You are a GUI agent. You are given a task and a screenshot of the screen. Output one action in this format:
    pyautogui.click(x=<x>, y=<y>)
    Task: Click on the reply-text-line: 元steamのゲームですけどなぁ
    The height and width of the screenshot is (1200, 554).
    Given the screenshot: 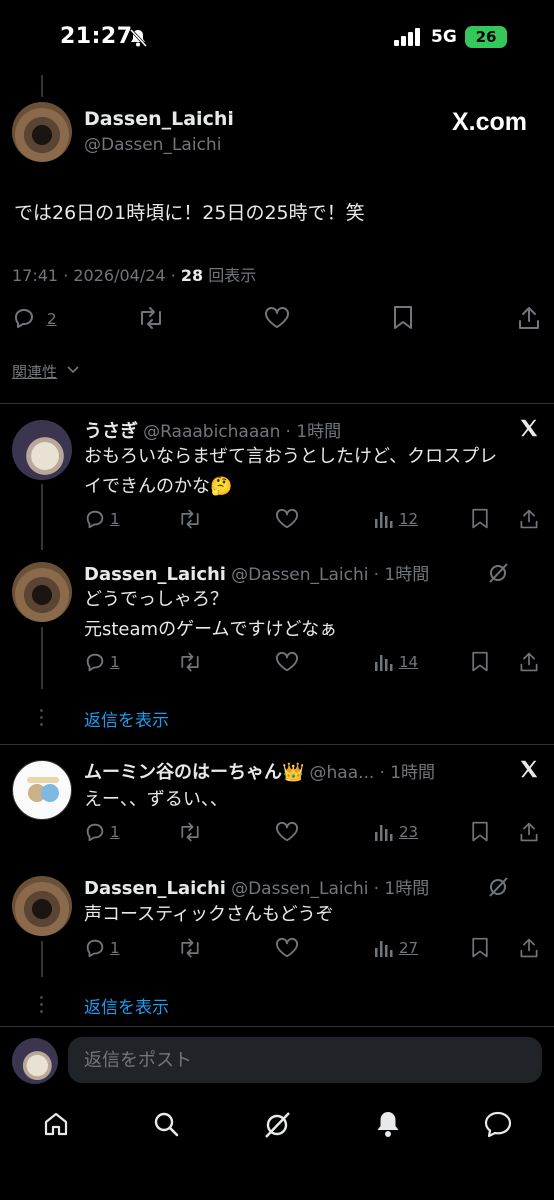 What is the action you would take?
    pyautogui.click(x=211, y=629)
    